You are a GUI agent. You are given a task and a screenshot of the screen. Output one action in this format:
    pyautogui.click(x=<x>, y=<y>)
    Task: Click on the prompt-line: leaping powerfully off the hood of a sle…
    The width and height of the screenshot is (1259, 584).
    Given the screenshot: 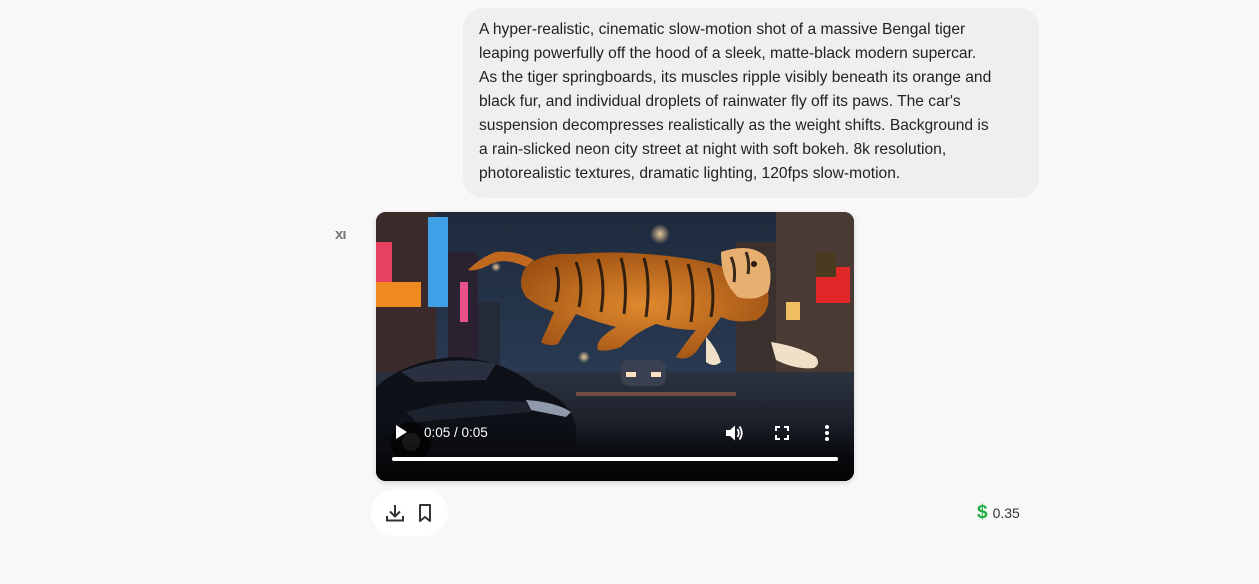 What is the action you would take?
    pyautogui.click(x=728, y=53)
    